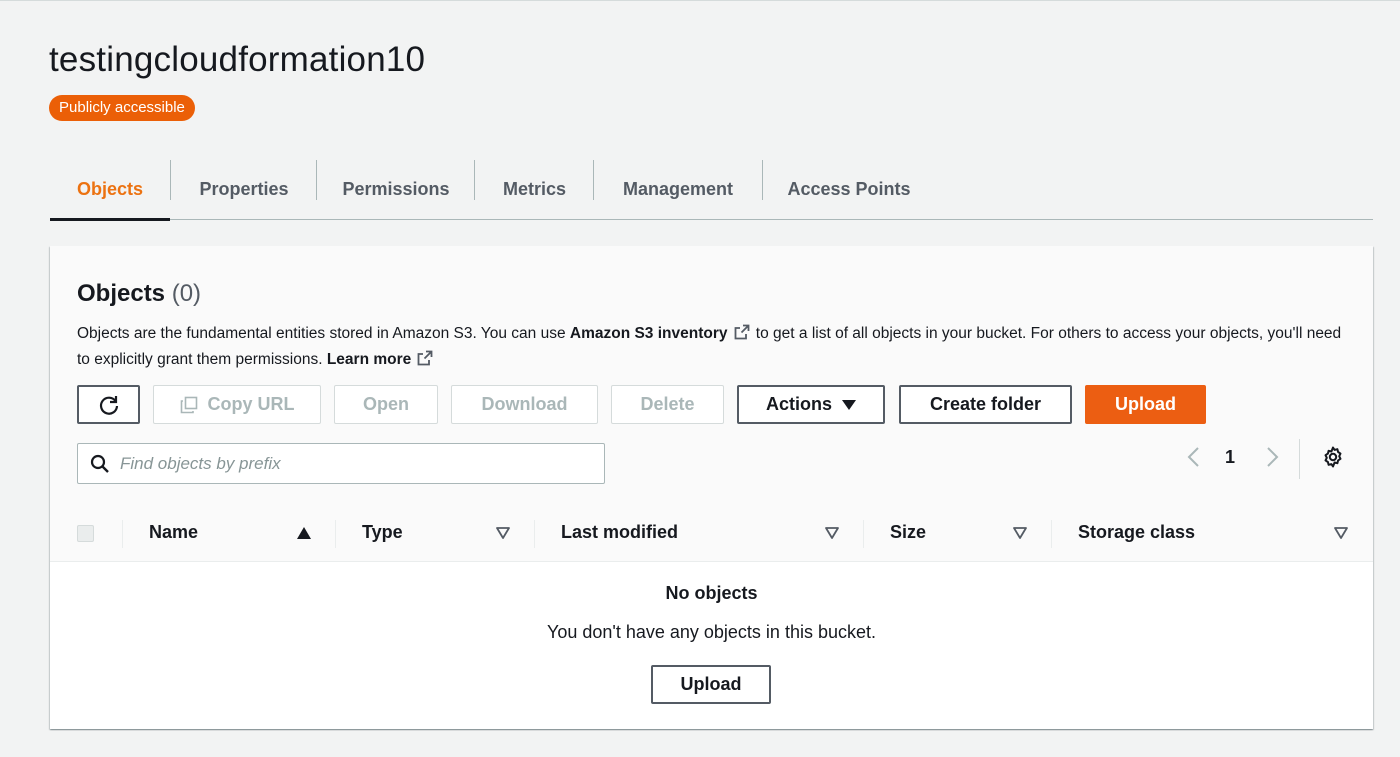 This screenshot has height=757, width=1400. I want to click on download-button: Download, so click(524, 404).